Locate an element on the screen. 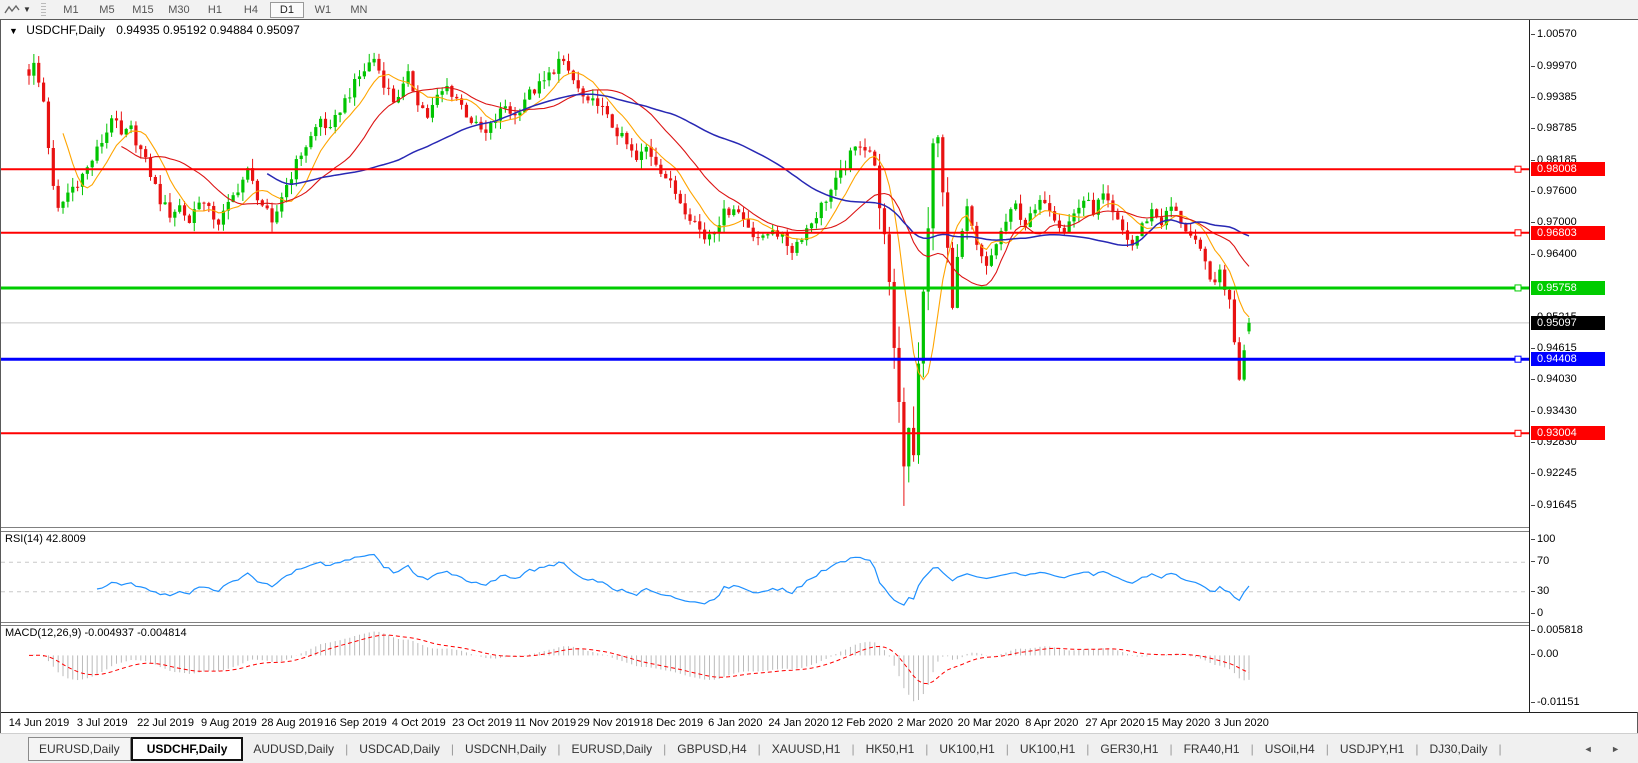 Image resolution: width=1638 pixels, height=763 pixels. toolbar-drag-handle is located at coordinates (43, 9).